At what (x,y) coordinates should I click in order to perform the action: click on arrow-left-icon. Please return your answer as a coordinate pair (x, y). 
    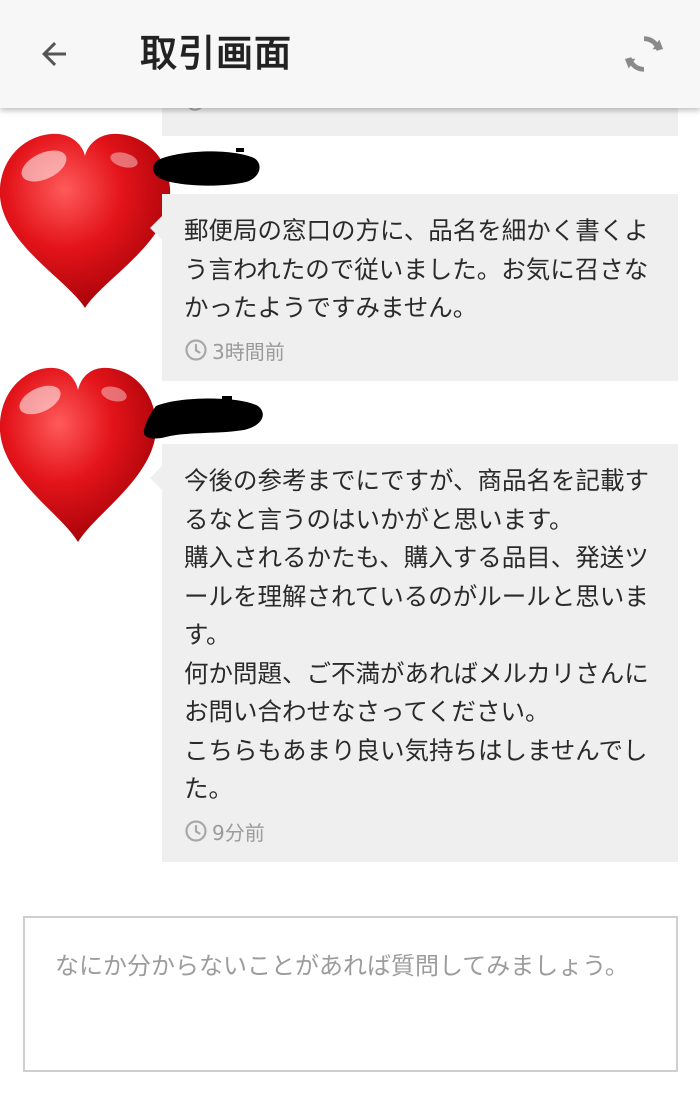
    Looking at the image, I should click on (54, 54).